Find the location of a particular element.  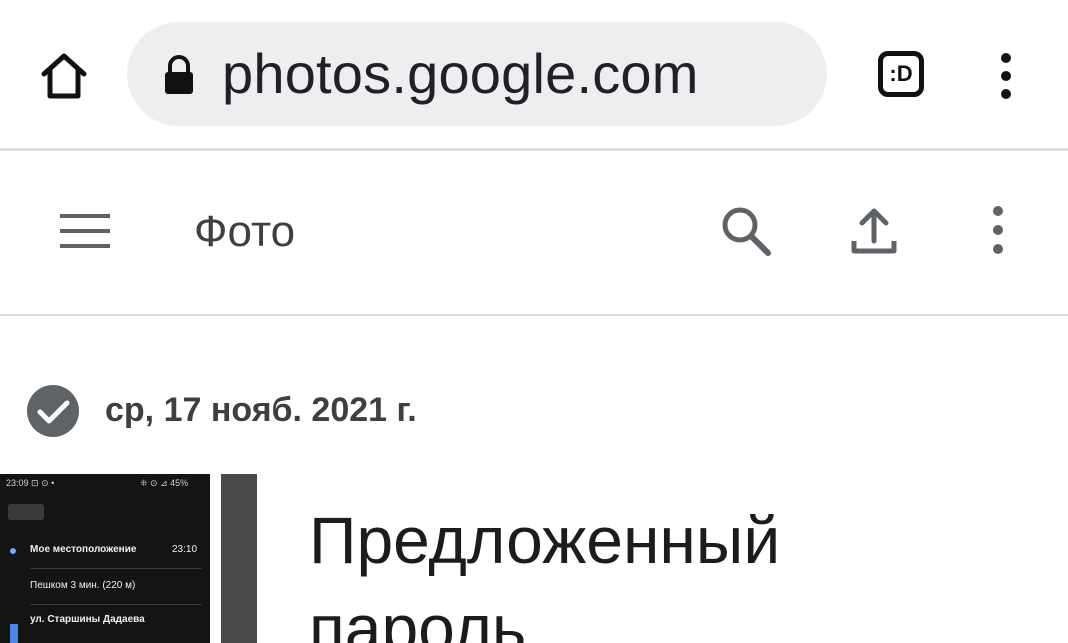

thumb-text: Предложенный пароль is located at coordinates (544, 569).